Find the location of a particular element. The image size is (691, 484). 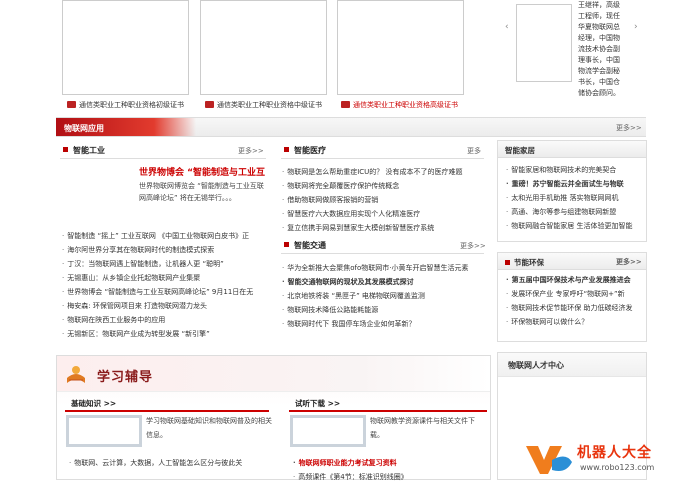

expert-photo is located at coordinates (544, 43).